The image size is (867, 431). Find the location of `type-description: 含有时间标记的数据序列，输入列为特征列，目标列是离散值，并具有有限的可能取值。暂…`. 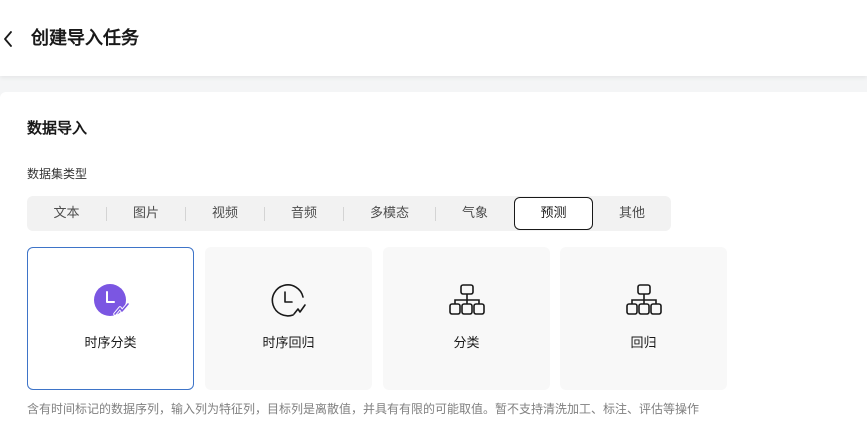

type-description: 含有时间标记的数据序列，输入列为特征列，目标列是离散值，并具有有限的可能取值。暂… is located at coordinates (363, 409).